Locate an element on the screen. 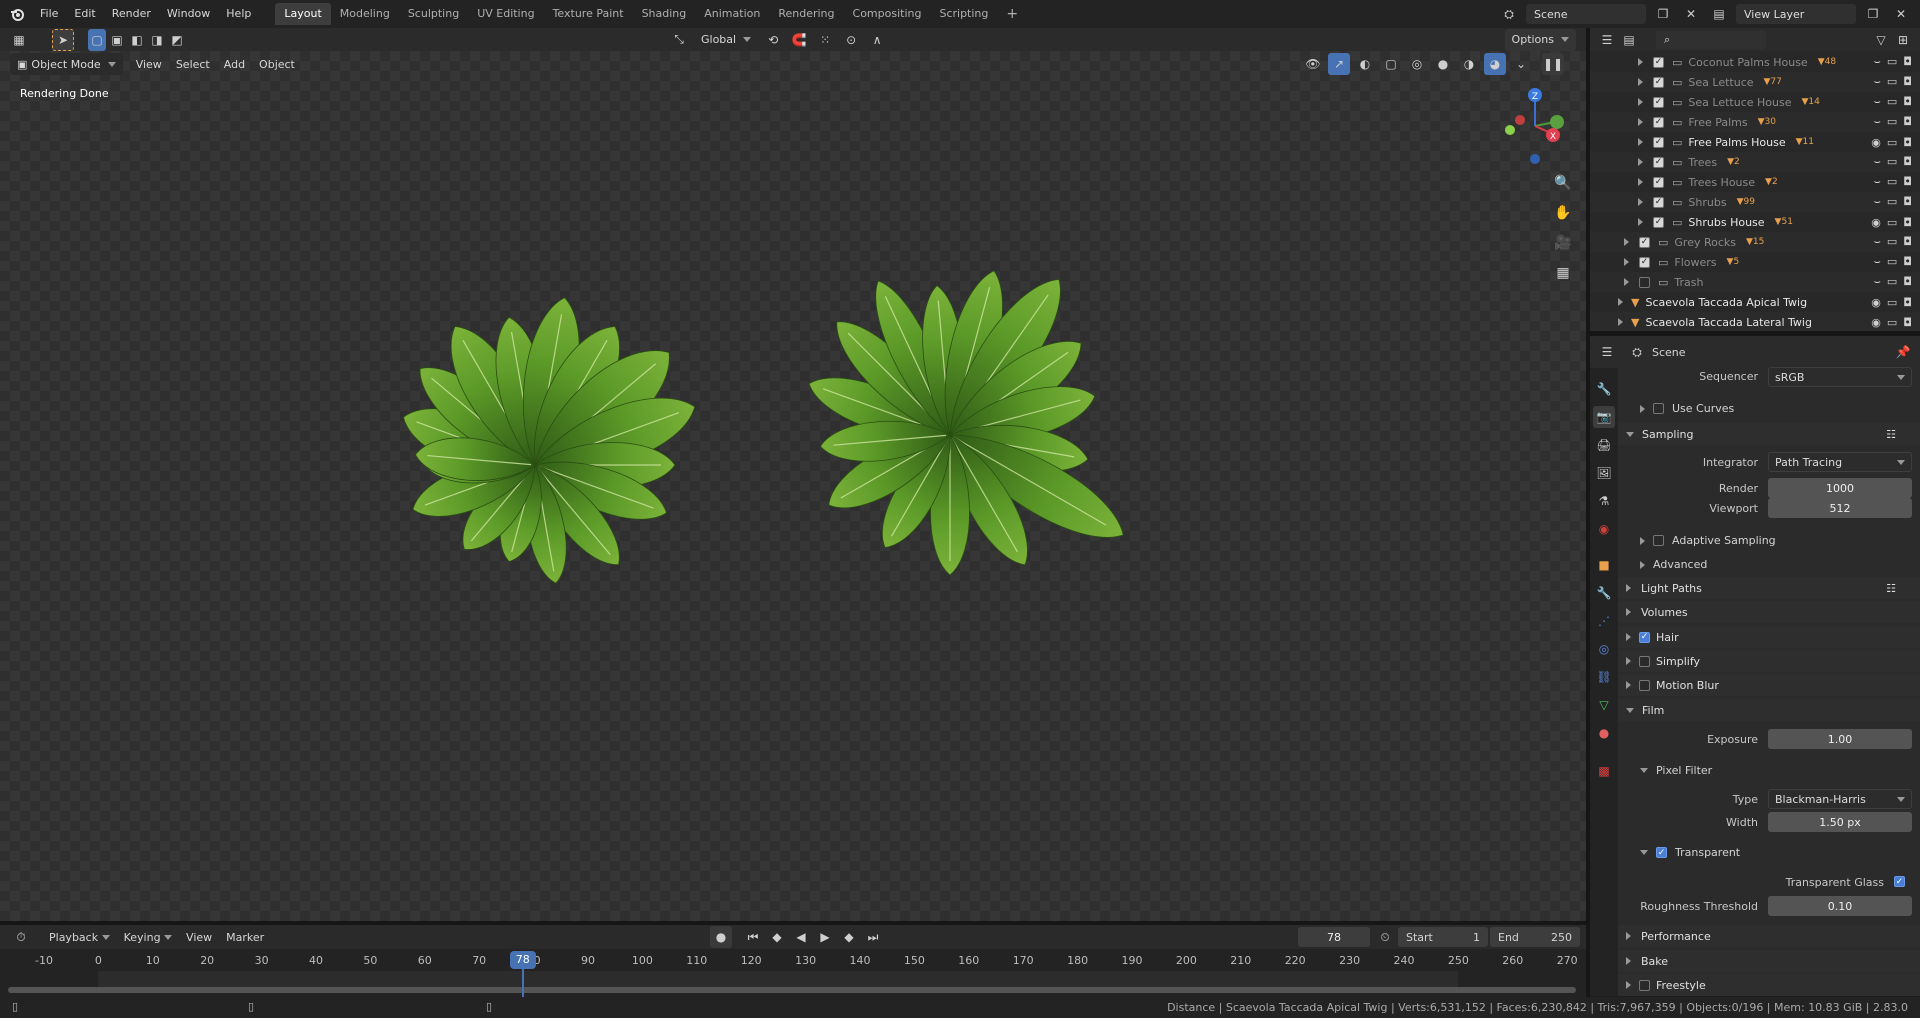  section-performance: Performance is located at coordinates (1769, 936).